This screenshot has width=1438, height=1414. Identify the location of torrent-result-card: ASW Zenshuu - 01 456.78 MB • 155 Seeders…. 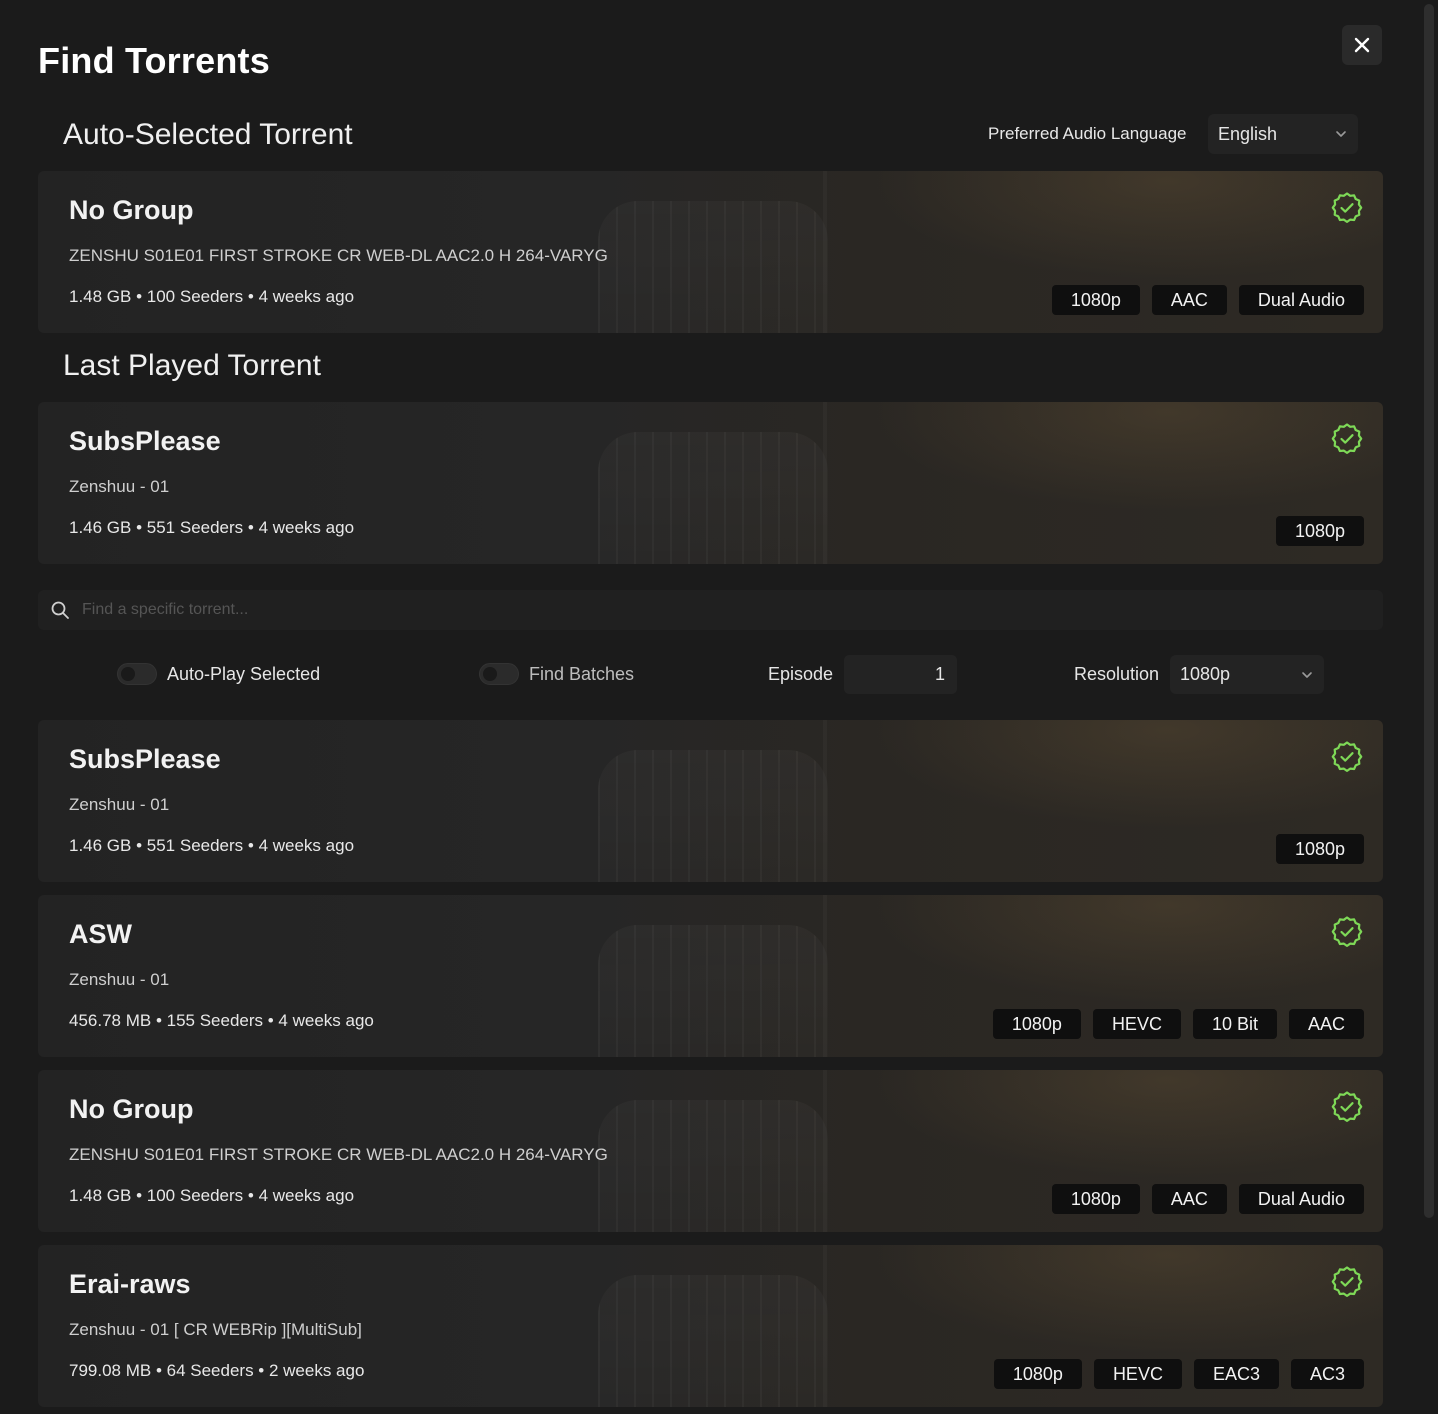
(710, 976).